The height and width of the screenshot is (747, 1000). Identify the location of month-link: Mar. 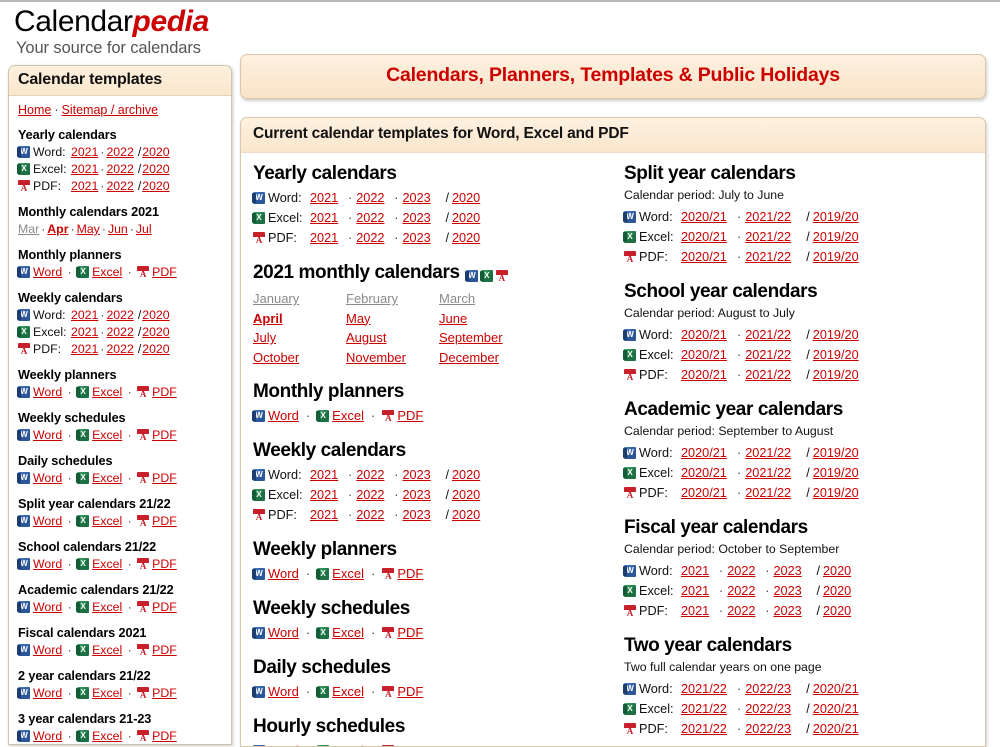
(28, 229).